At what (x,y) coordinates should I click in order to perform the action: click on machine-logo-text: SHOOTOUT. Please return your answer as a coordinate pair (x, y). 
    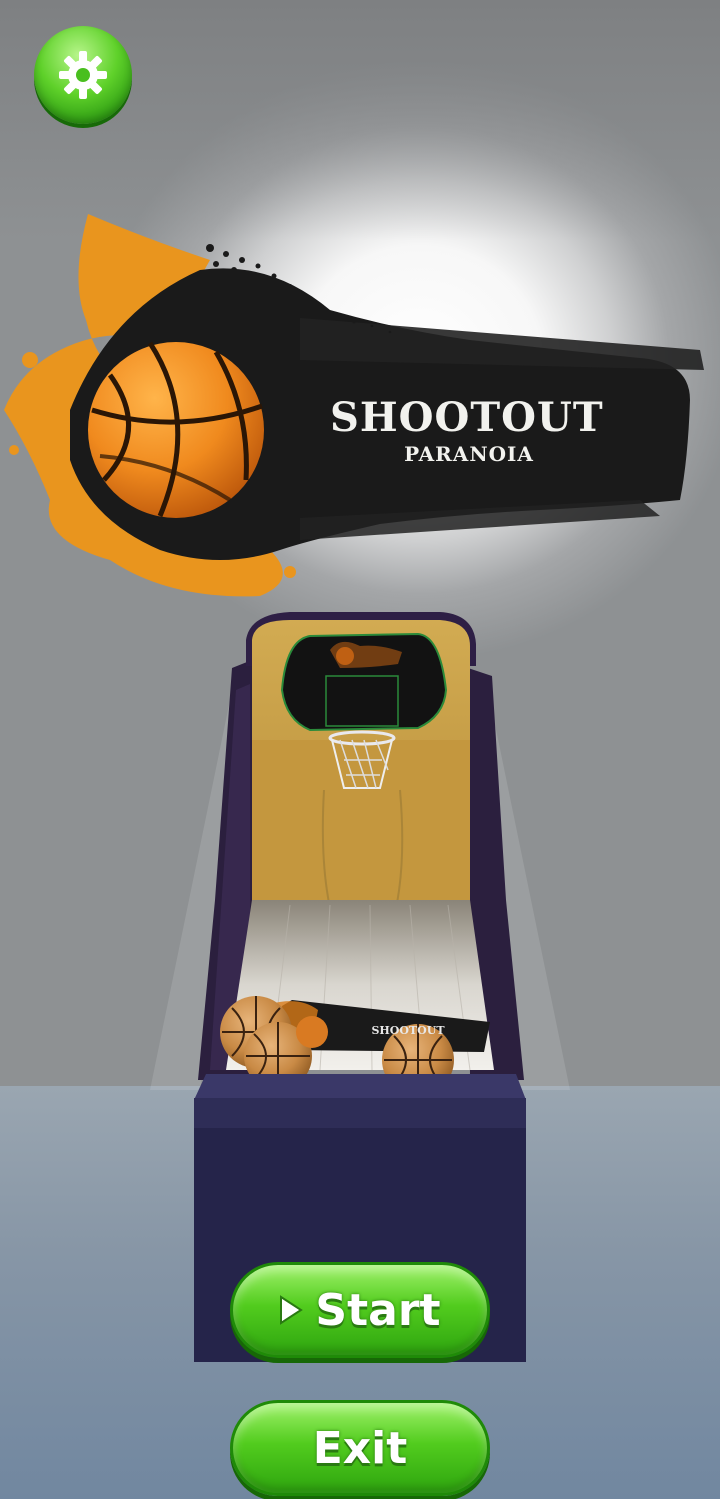
    Looking at the image, I should click on (408, 1030).